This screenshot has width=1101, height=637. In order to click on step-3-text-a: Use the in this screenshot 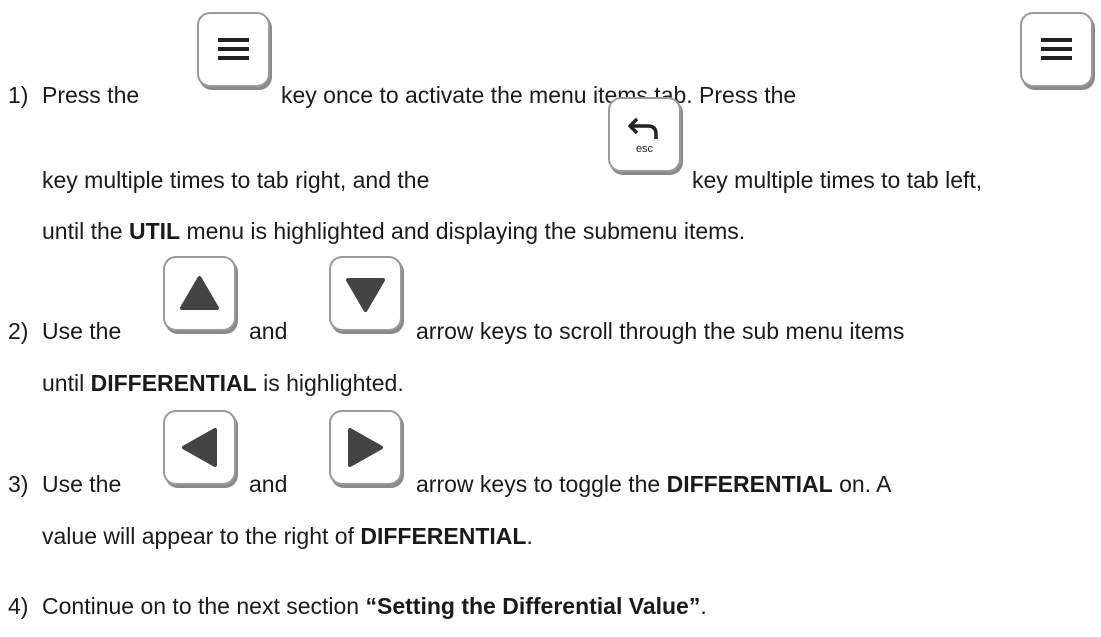, I will do `click(82, 484)`.